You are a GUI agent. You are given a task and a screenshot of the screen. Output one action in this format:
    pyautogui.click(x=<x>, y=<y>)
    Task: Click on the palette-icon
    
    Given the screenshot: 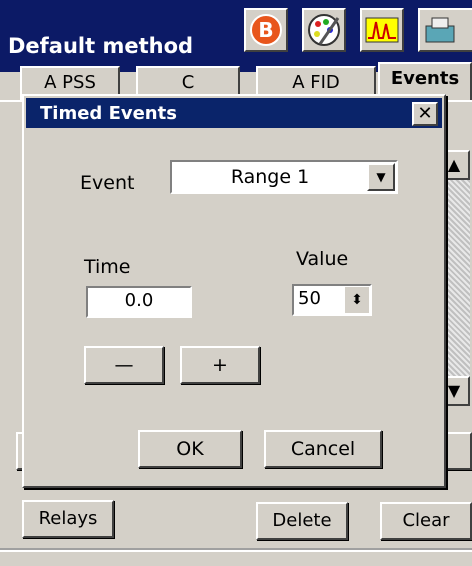 What is the action you would take?
    pyautogui.click(x=324, y=30)
    